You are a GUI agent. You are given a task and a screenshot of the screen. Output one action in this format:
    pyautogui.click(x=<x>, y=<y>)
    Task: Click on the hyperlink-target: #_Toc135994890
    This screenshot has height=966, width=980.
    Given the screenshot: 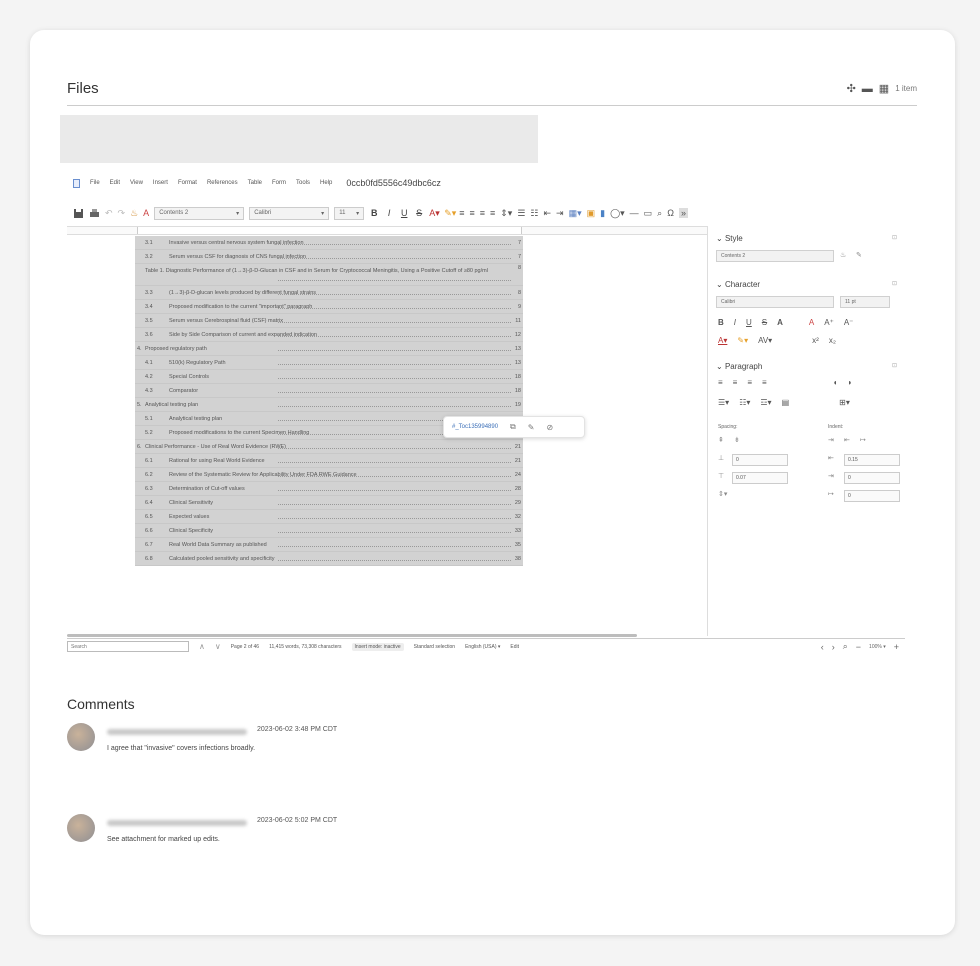 What is the action you would take?
    pyautogui.click(x=475, y=427)
    